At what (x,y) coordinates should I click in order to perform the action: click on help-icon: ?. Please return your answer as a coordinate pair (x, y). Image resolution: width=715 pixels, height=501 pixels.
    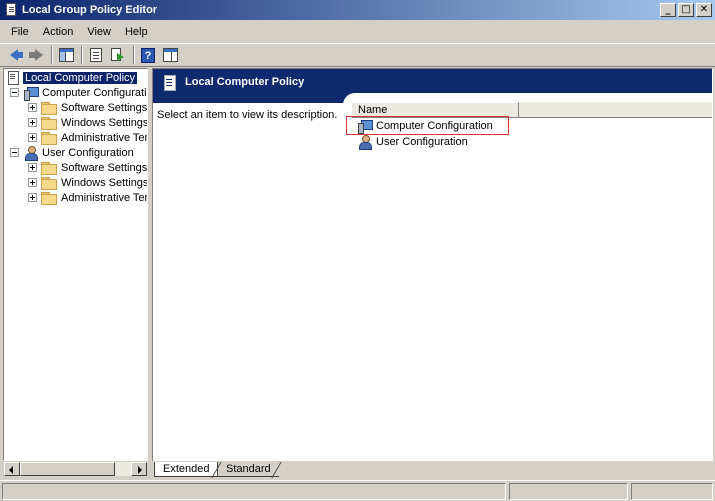
    Looking at the image, I should click on (148, 55).